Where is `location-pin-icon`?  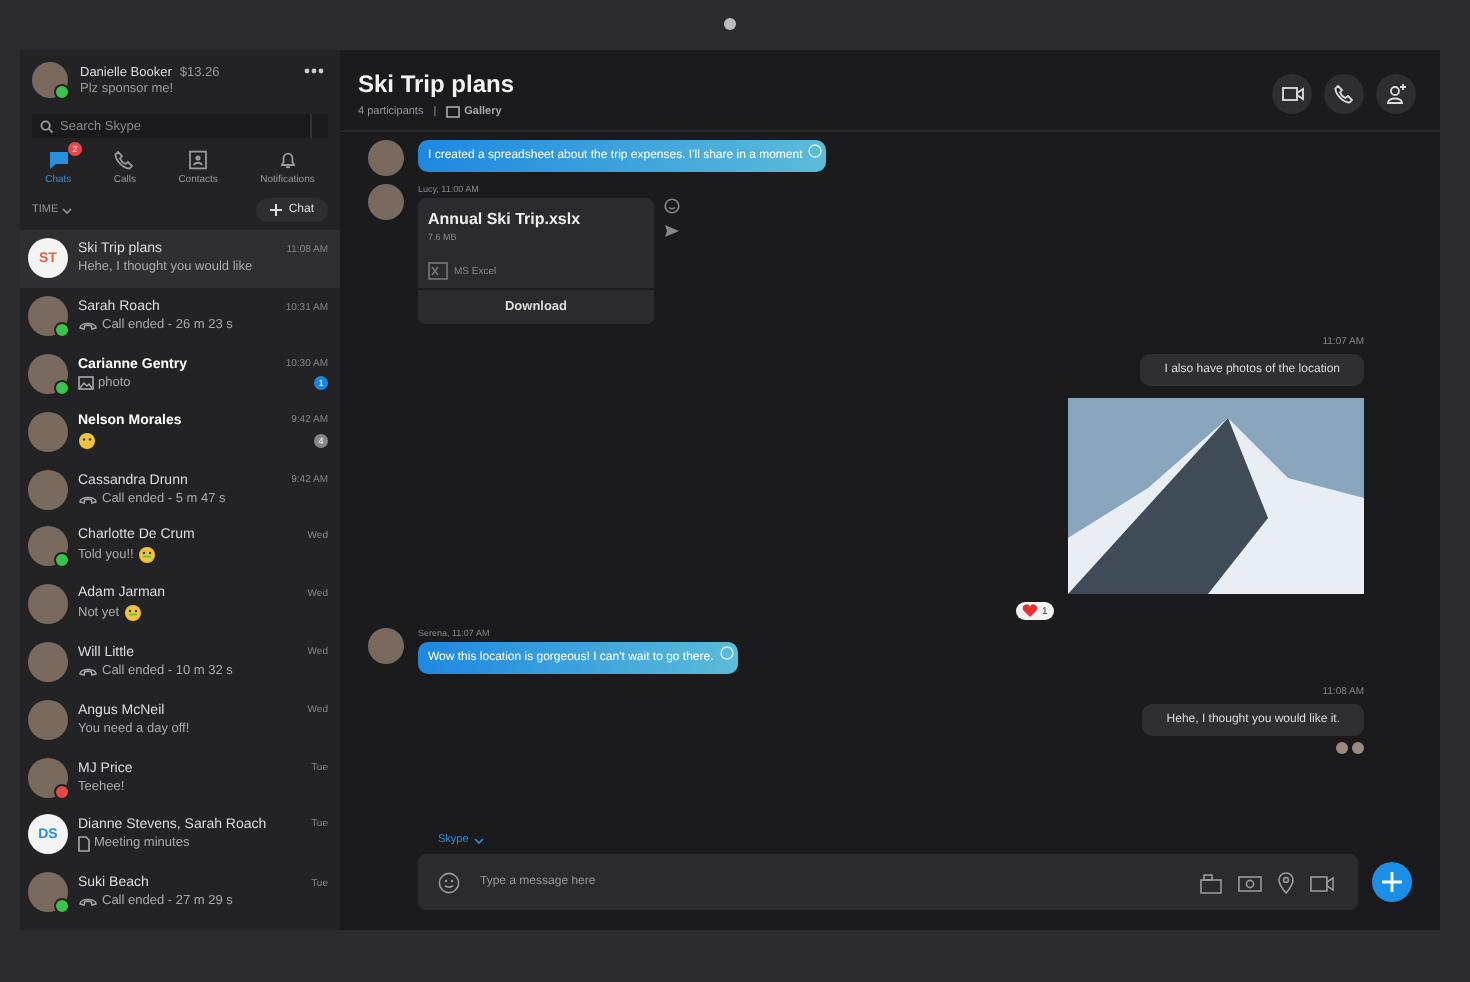 location-pin-icon is located at coordinates (1286, 883).